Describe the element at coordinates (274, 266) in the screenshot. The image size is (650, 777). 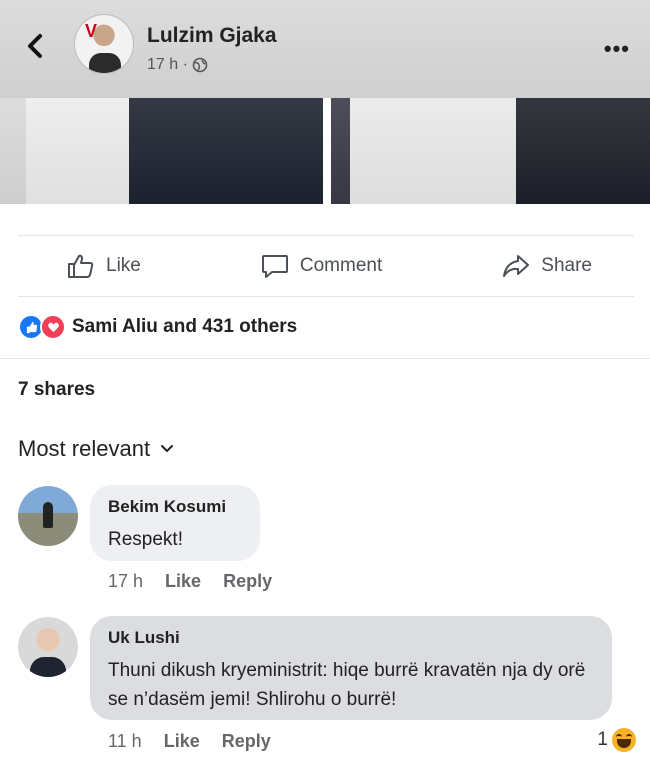
I see `comment-icon` at that location.